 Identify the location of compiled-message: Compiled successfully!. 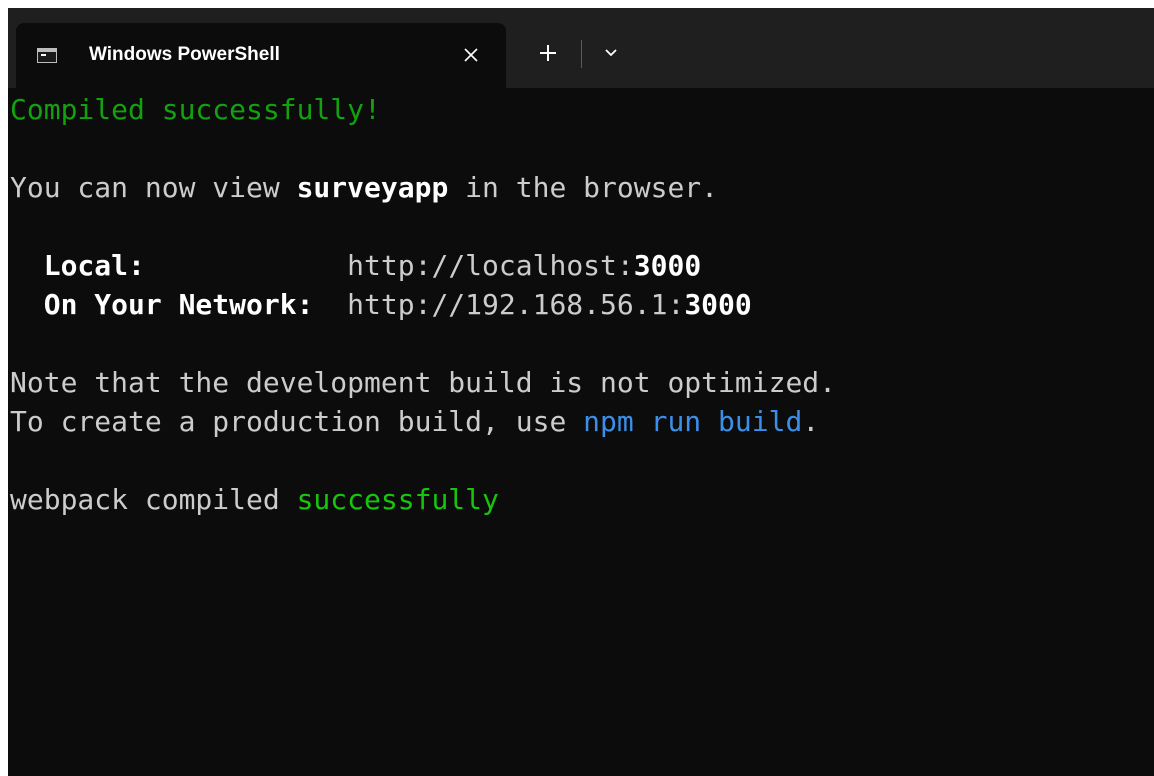
(195, 109).